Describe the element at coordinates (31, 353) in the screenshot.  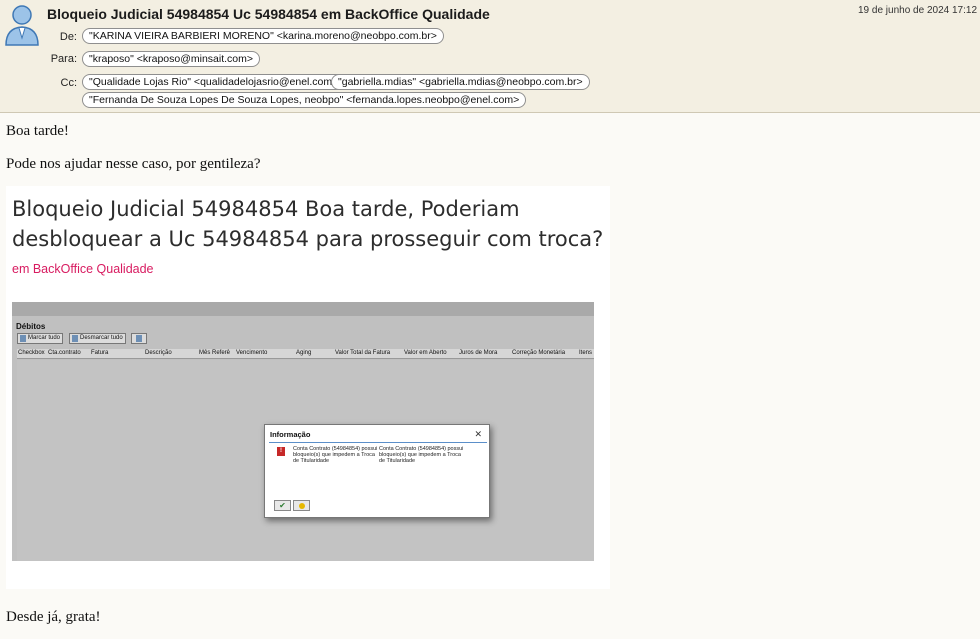
I see `column-header: Checkbox` at that location.